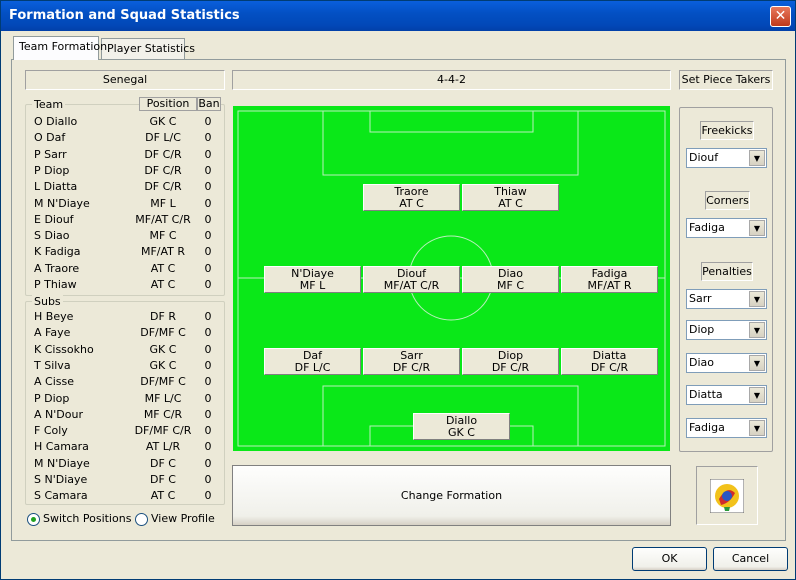 This screenshot has height=580, width=796. I want to click on view-profile-radio, so click(141, 519).